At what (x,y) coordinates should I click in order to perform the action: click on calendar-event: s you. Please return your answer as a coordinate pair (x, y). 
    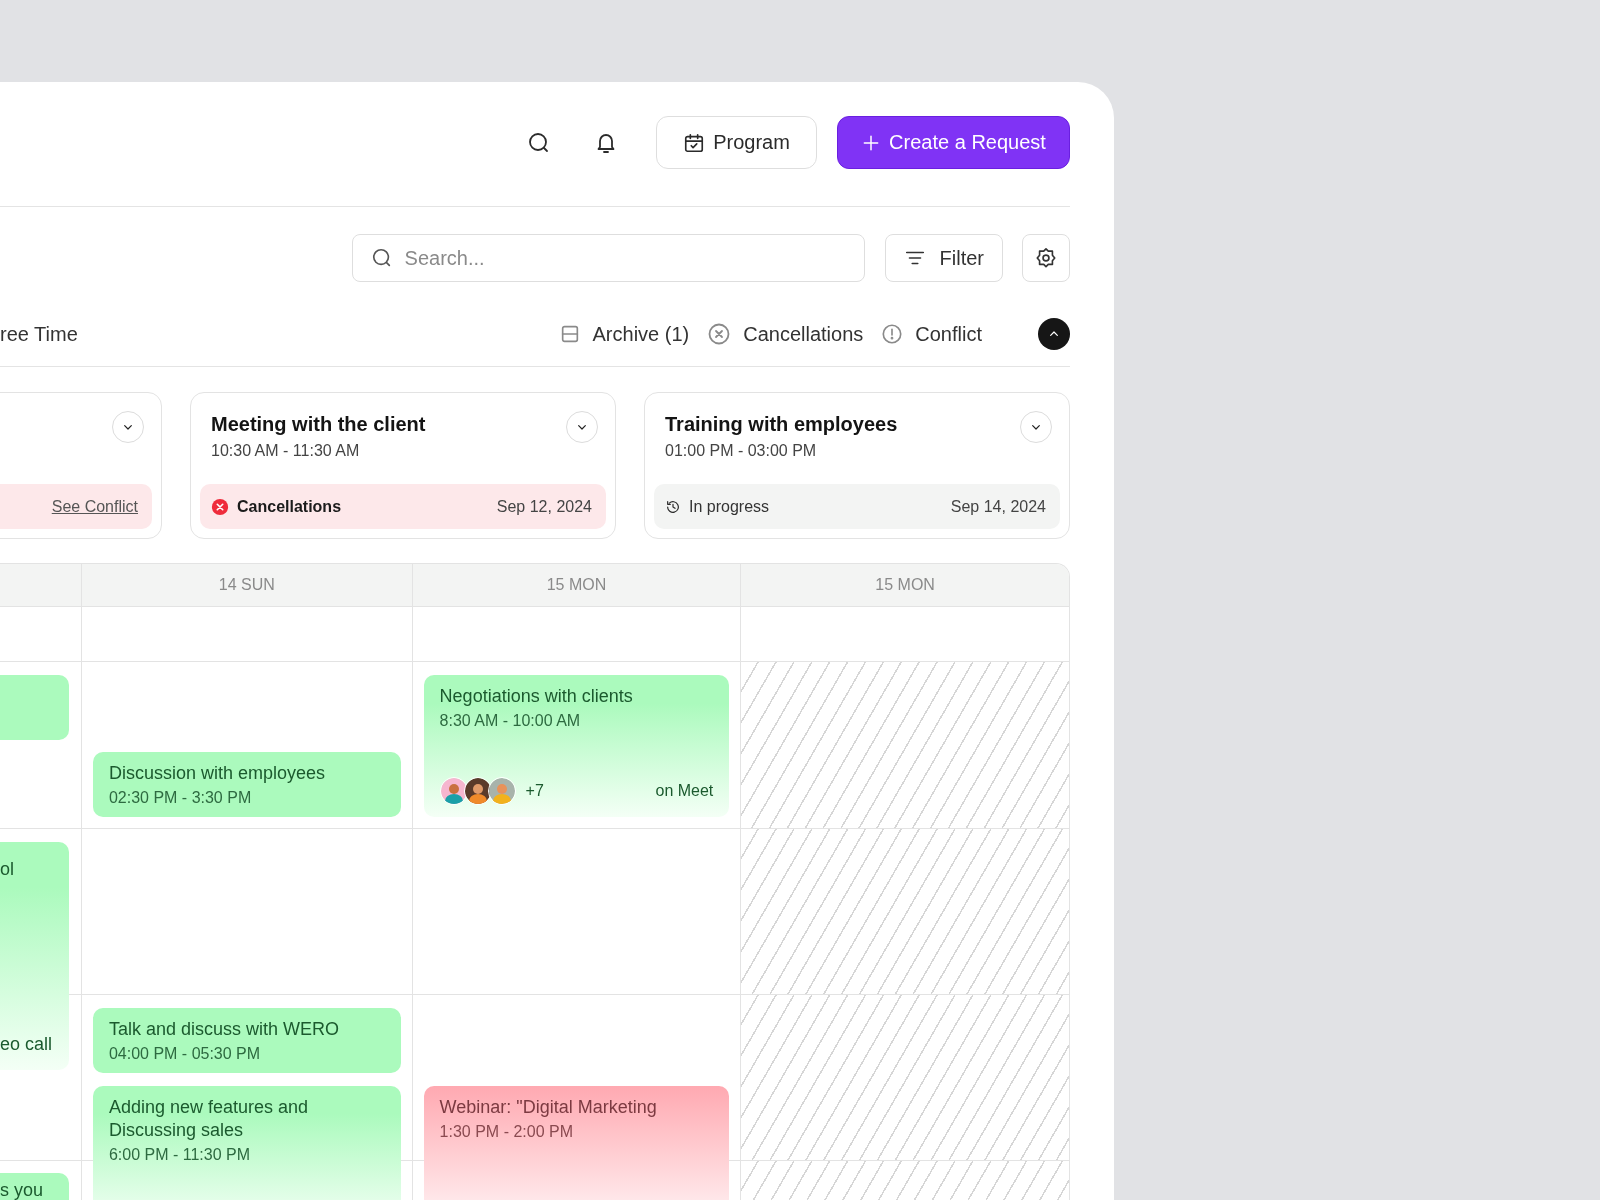
    Looking at the image, I should click on (34, 1186).